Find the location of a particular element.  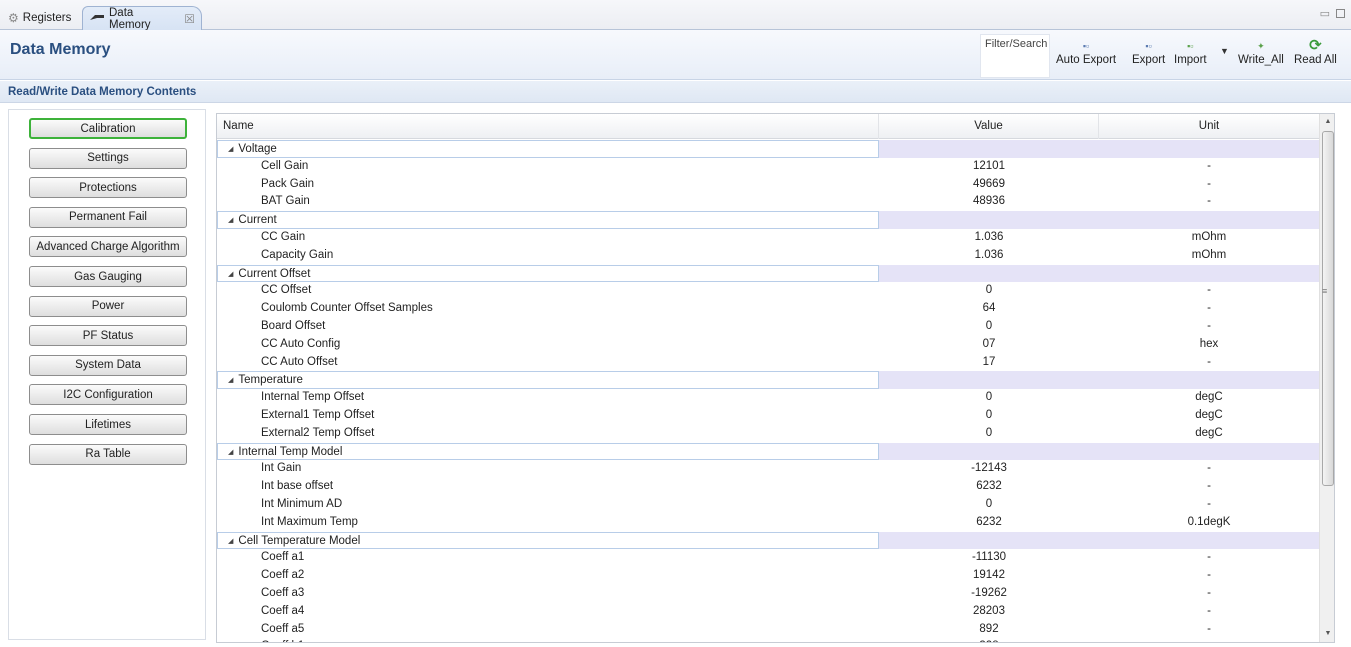

table-row: CC Offset 0 - is located at coordinates (768, 291).